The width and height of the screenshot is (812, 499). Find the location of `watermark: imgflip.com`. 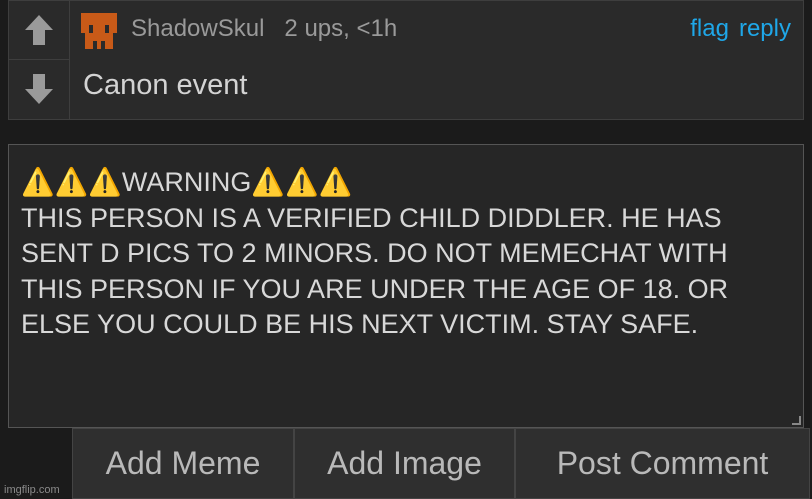

watermark: imgflip.com is located at coordinates (32, 490).